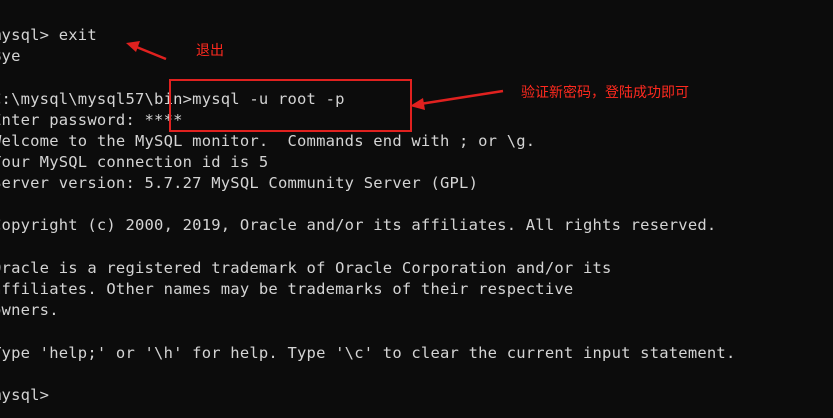  What do you see at coordinates (457, 99) in the screenshot?
I see `login-arrow-icon` at bounding box center [457, 99].